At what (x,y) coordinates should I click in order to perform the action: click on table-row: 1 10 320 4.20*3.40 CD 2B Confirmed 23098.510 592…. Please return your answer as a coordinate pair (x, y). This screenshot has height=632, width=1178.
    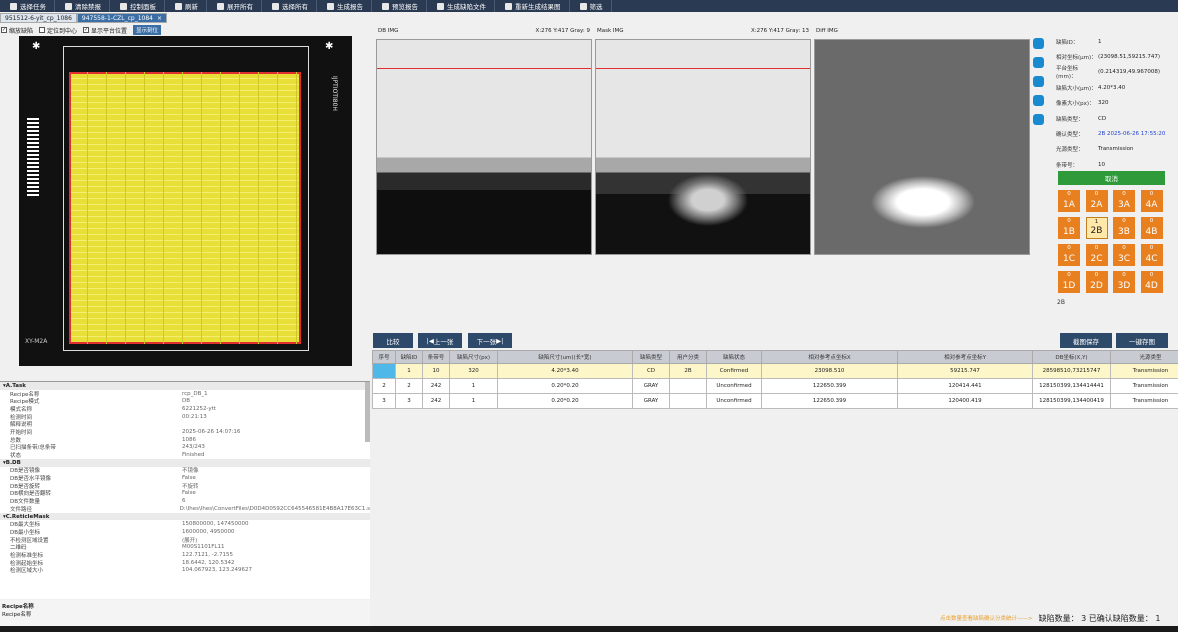
    Looking at the image, I should click on (775, 371).